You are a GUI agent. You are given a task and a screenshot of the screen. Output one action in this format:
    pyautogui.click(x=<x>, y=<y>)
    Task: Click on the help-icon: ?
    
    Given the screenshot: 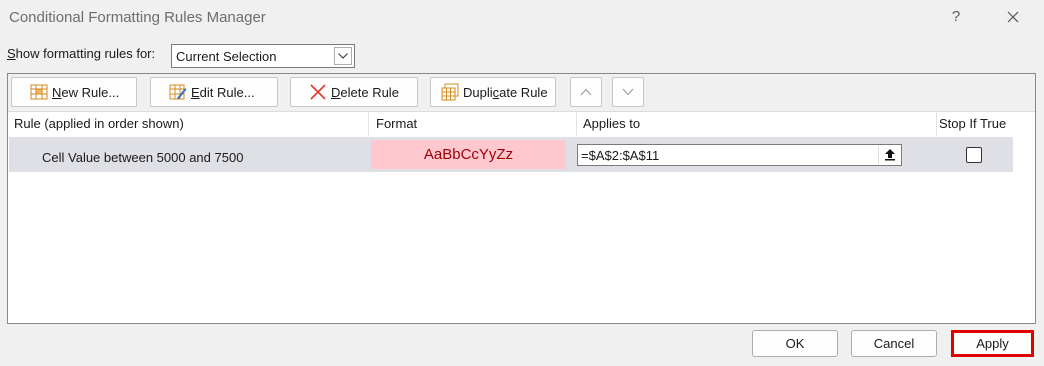 What is the action you would take?
    pyautogui.click(x=956, y=16)
    